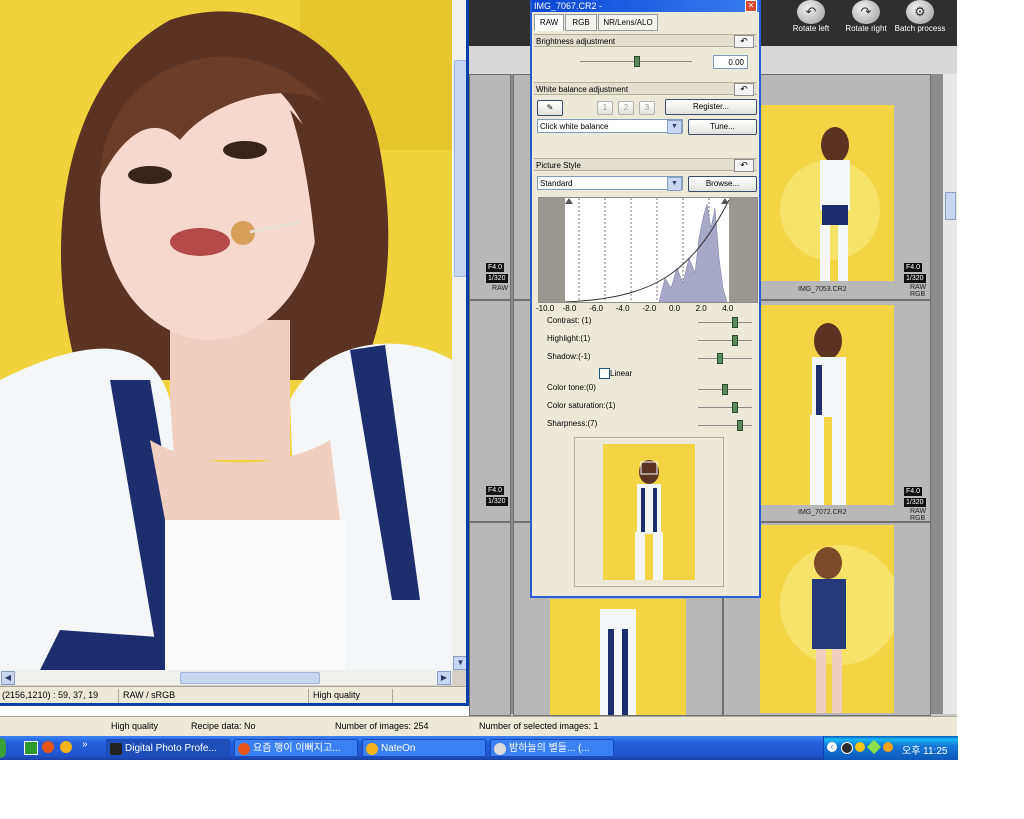 The width and height of the screenshot is (1024, 819). I want to click on picture-style-header-label: Picture Style, so click(558, 165).